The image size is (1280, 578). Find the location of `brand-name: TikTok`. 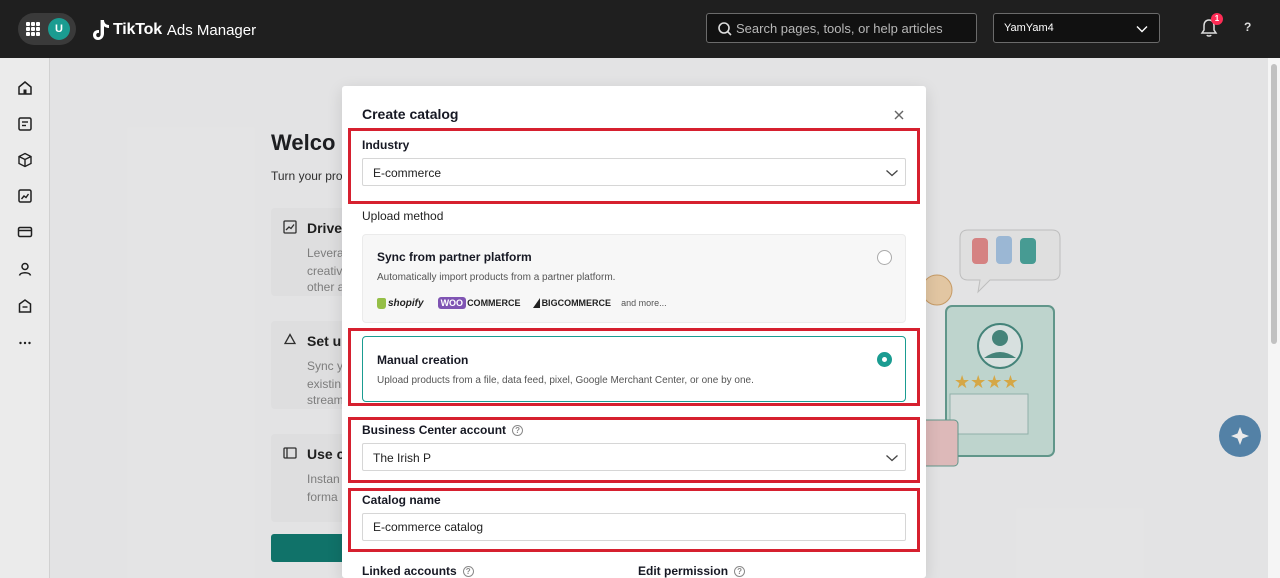

brand-name: TikTok is located at coordinates (137, 29).